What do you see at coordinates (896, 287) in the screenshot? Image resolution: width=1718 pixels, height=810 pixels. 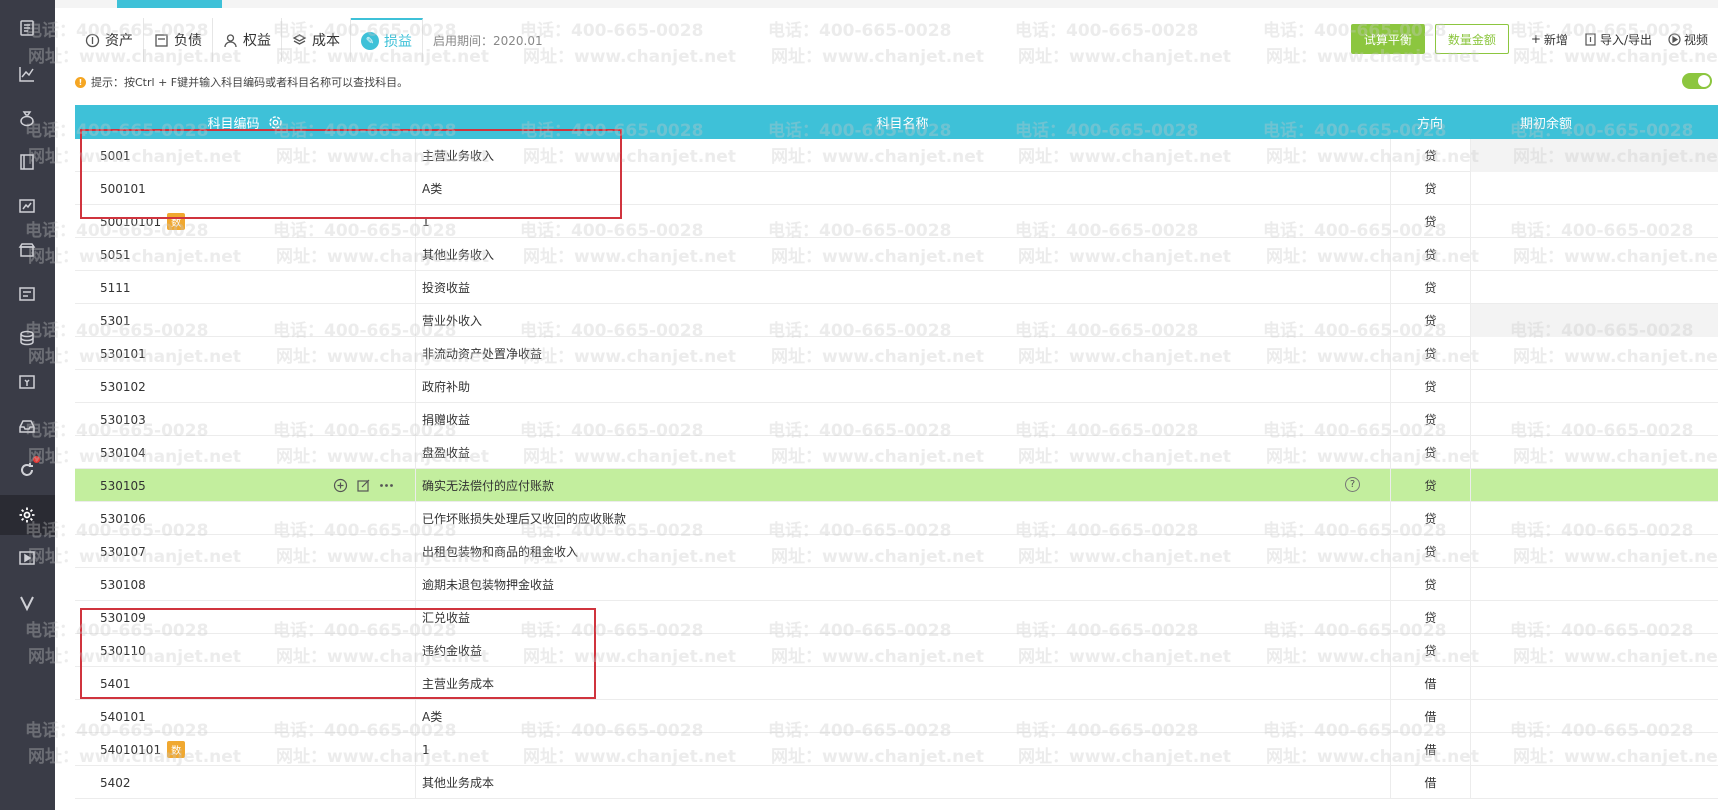 I see `table-row: 5111 投资收益贷` at bounding box center [896, 287].